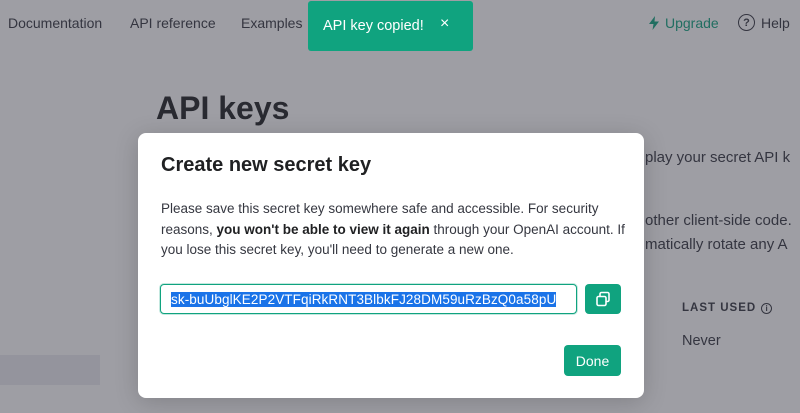  What do you see at coordinates (323, 229) in the screenshot?
I see `dialog-message-warning: you won't be able to view it again` at bounding box center [323, 229].